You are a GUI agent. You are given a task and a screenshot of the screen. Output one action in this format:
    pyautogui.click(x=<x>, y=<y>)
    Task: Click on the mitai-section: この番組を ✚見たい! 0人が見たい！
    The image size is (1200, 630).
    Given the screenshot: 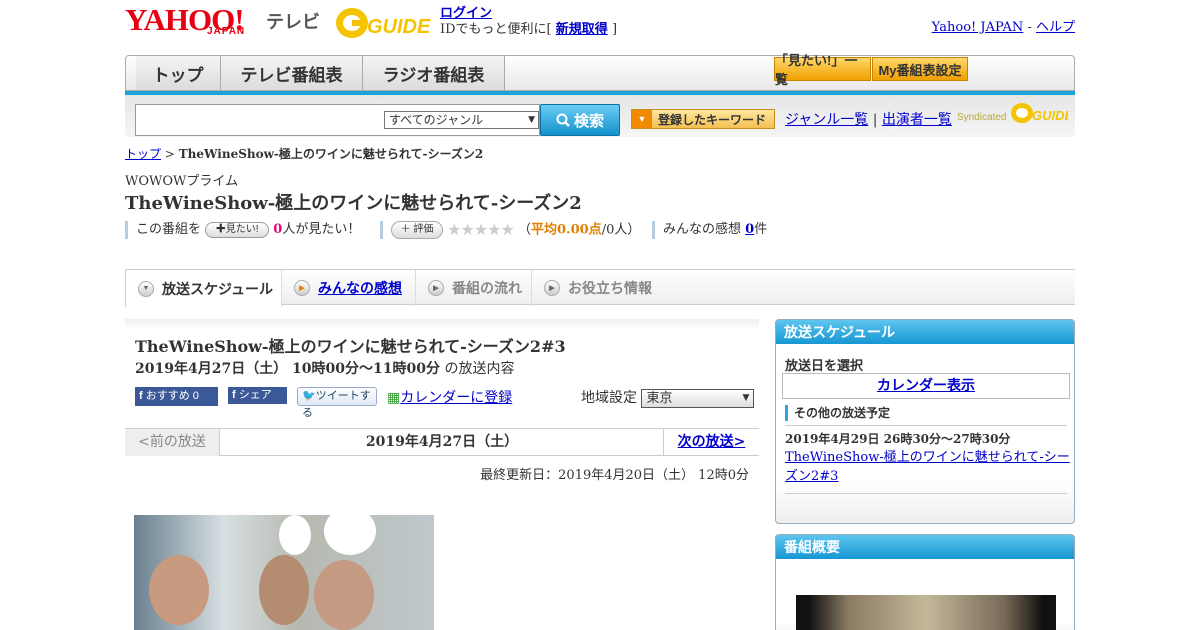 What is the action you would take?
    pyautogui.click(x=242, y=230)
    